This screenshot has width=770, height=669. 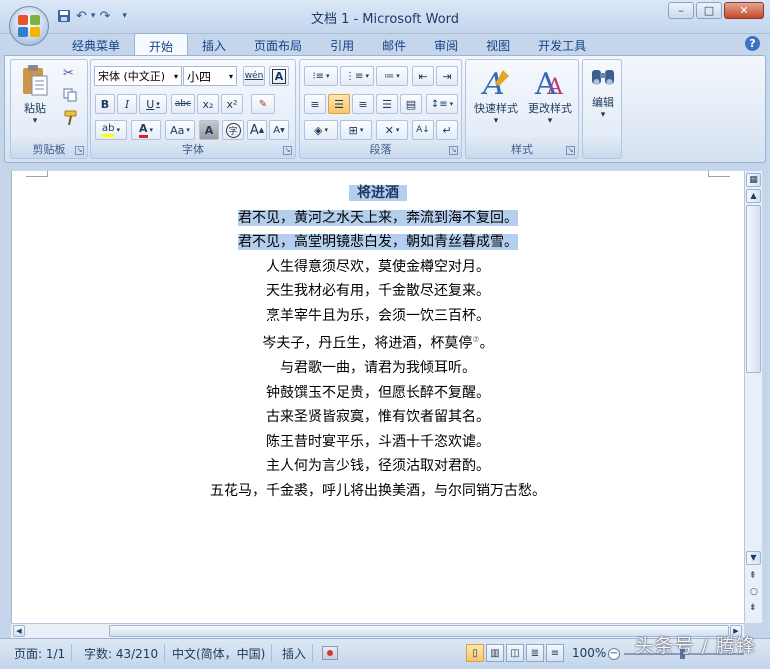 I want to click on character-border-button: A, so click(x=279, y=76).